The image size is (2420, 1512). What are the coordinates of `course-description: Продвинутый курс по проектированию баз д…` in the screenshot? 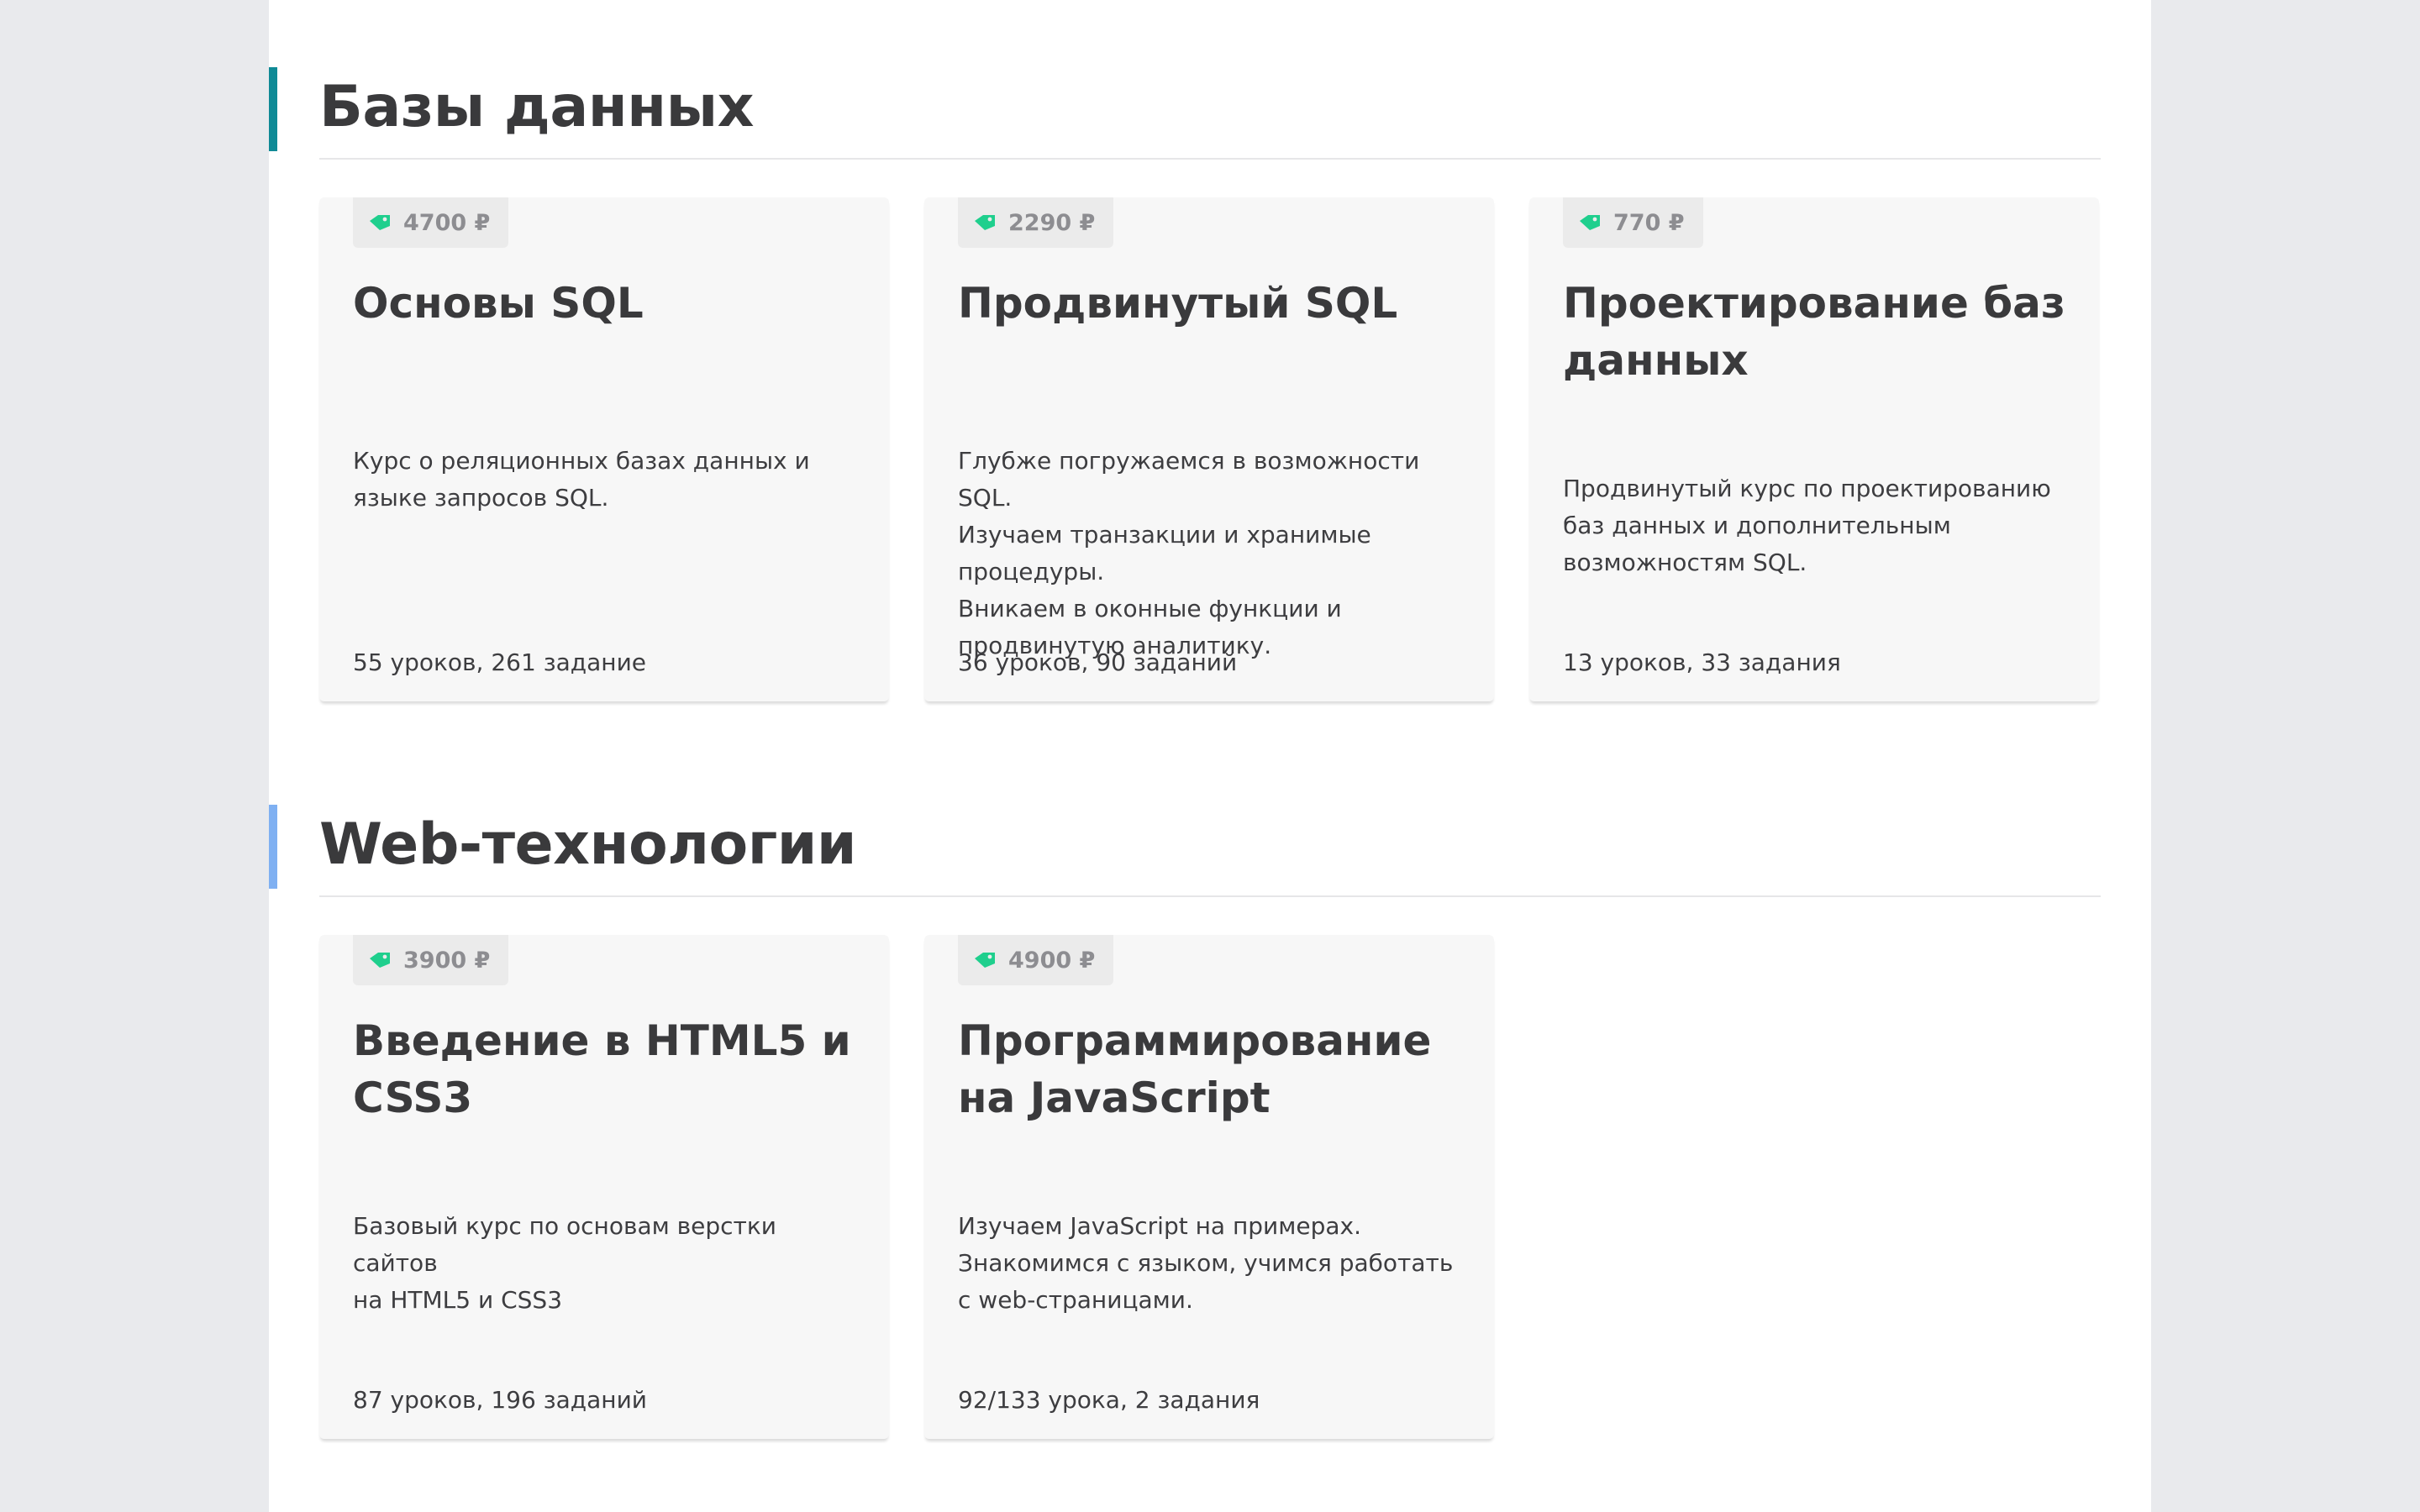 It's located at (1807, 525).